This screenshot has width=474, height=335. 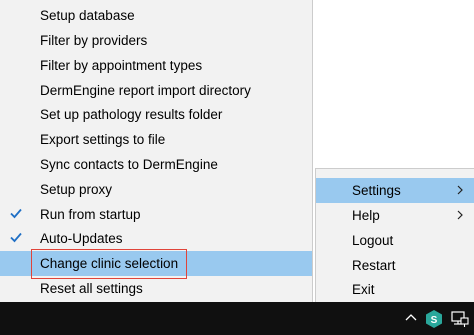 What do you see at coordinates (131, 114) in the screenshot?
I see `menu-item-label: Set up pathology results folder` at bounding box center [131, 114].